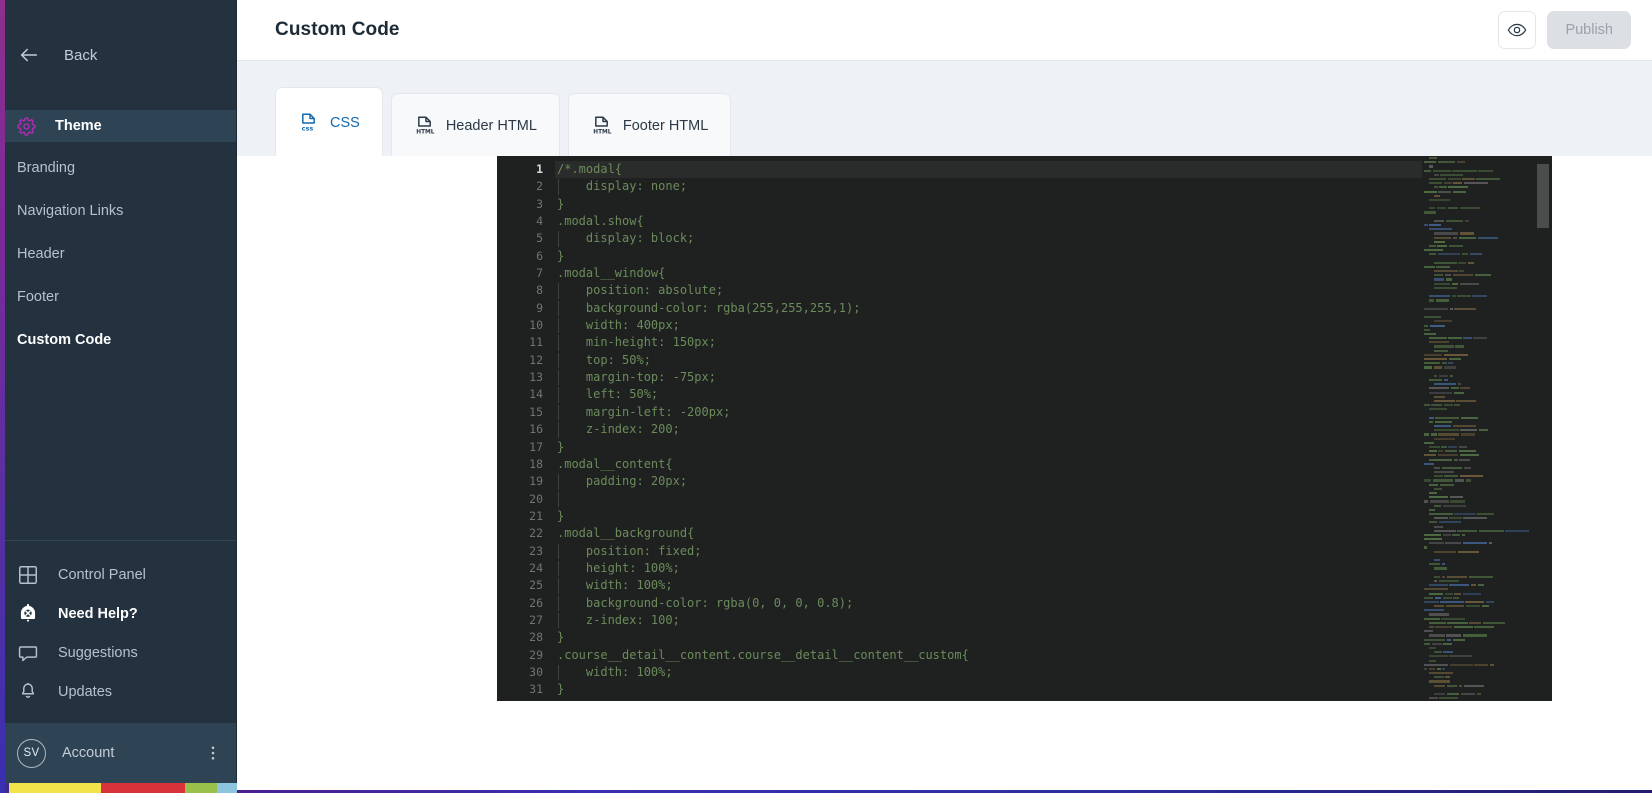  Describe the element at coordinates (1053, 325) in the screenshot. I see `code-line: width: 400px;` at that location.